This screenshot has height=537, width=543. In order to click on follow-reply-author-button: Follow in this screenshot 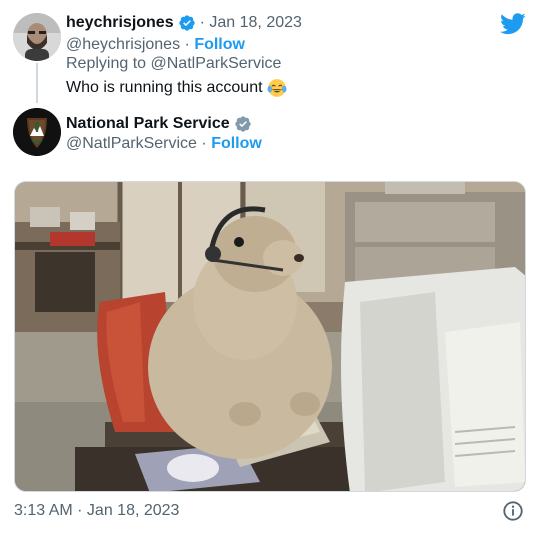, I will do `click(219, 44)`.